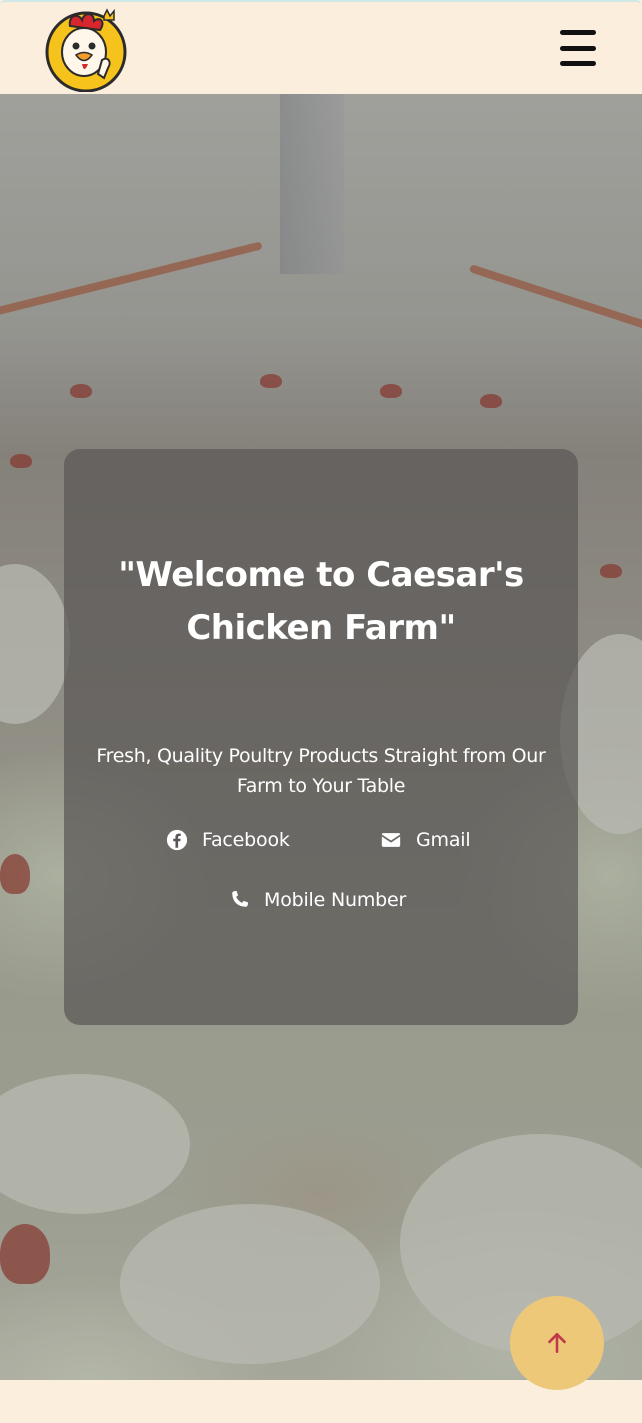 This screenshot has height=1423, width=642. I want to click on gmail-link: Gmail, so click(425, 840).